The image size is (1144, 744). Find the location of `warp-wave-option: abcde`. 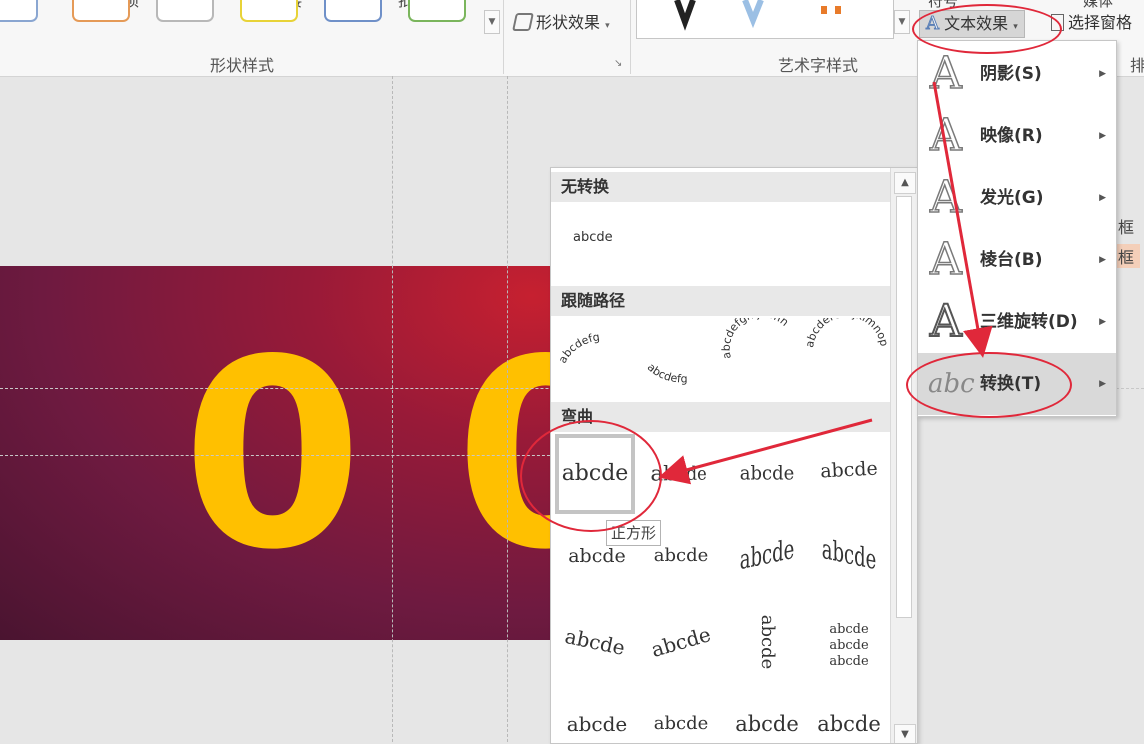

warp-wave-option: abcde is located at coordinates (597, 718).